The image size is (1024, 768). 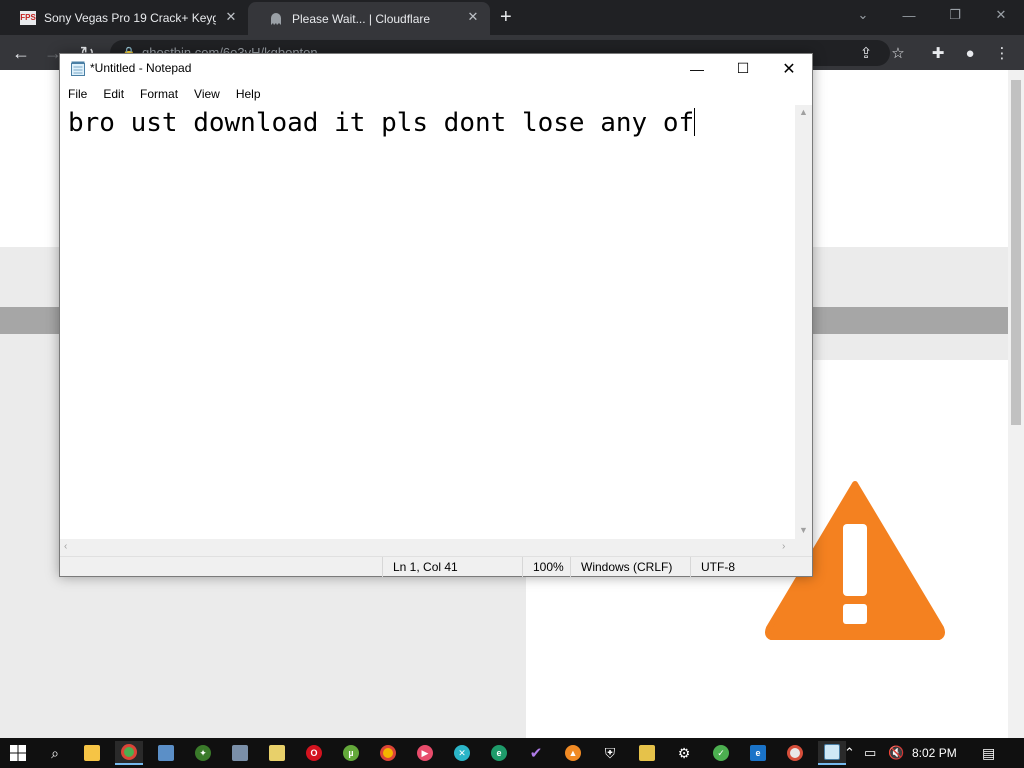 What do you see at coordinates (207, 94) in the screenshot?
I see `menu-view: View` at bounding box center [207, 94].